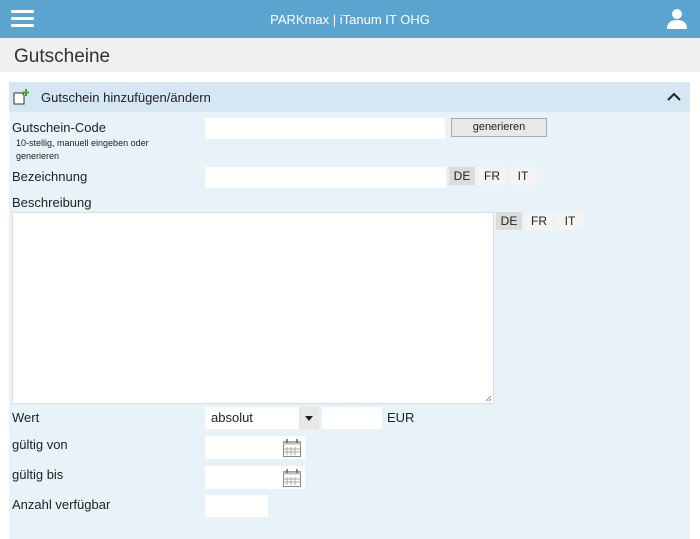  I want to click on value-type-selected: absolut, so click(232, 417).